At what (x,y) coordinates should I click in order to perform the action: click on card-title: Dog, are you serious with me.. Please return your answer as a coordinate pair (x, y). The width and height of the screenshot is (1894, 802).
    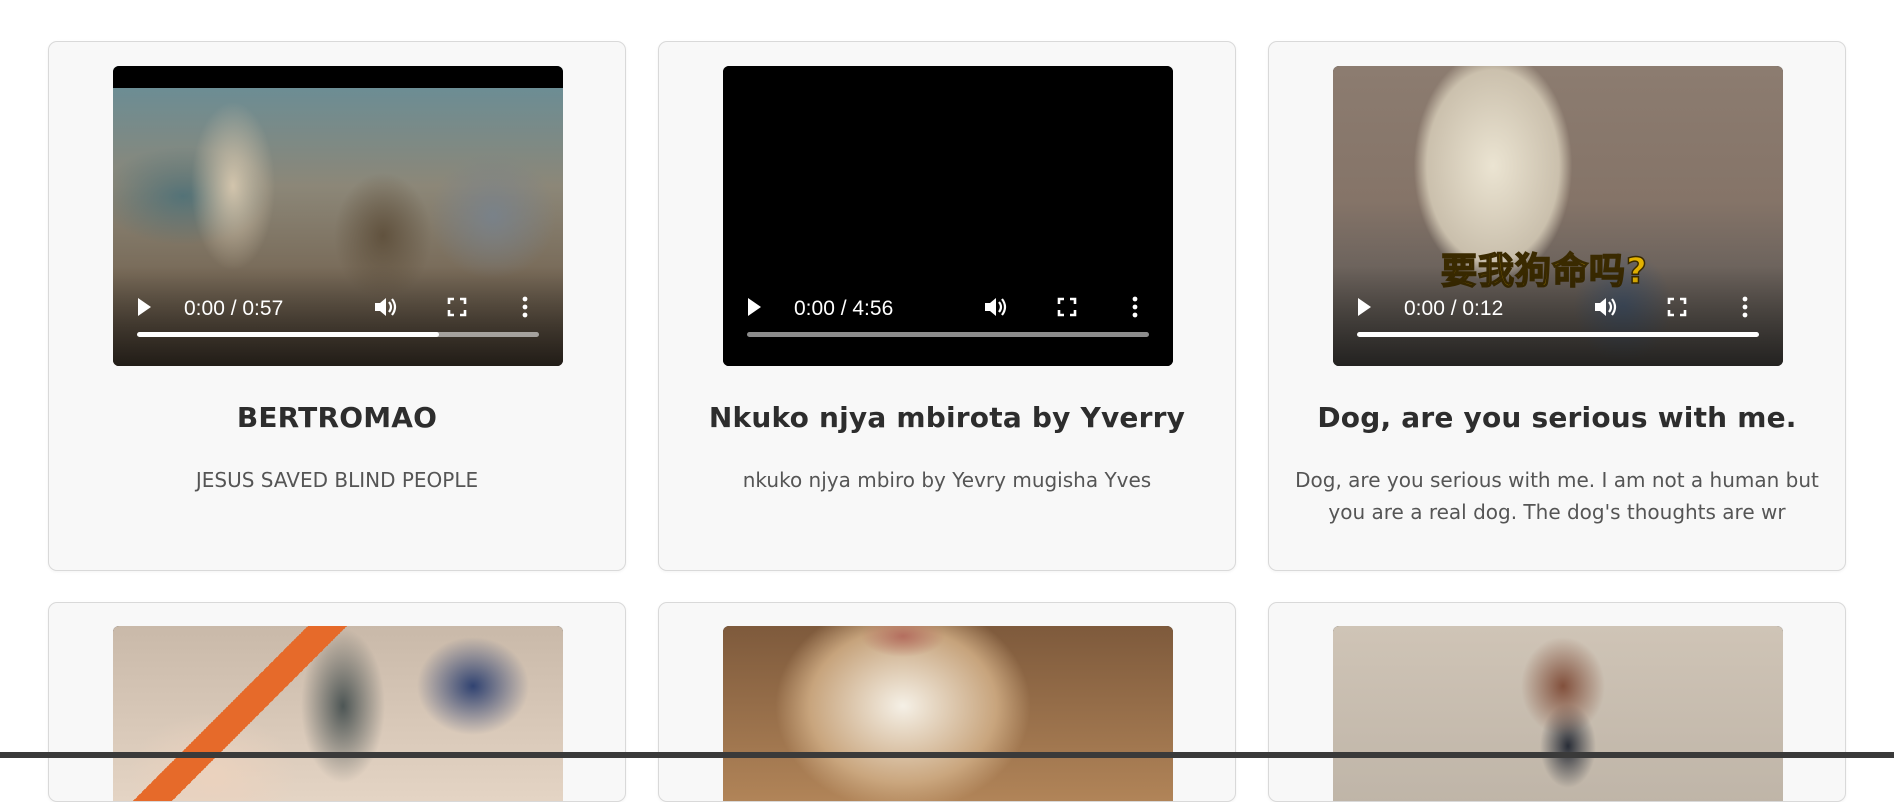
    Looking at the image, I should click on (1557, 417).